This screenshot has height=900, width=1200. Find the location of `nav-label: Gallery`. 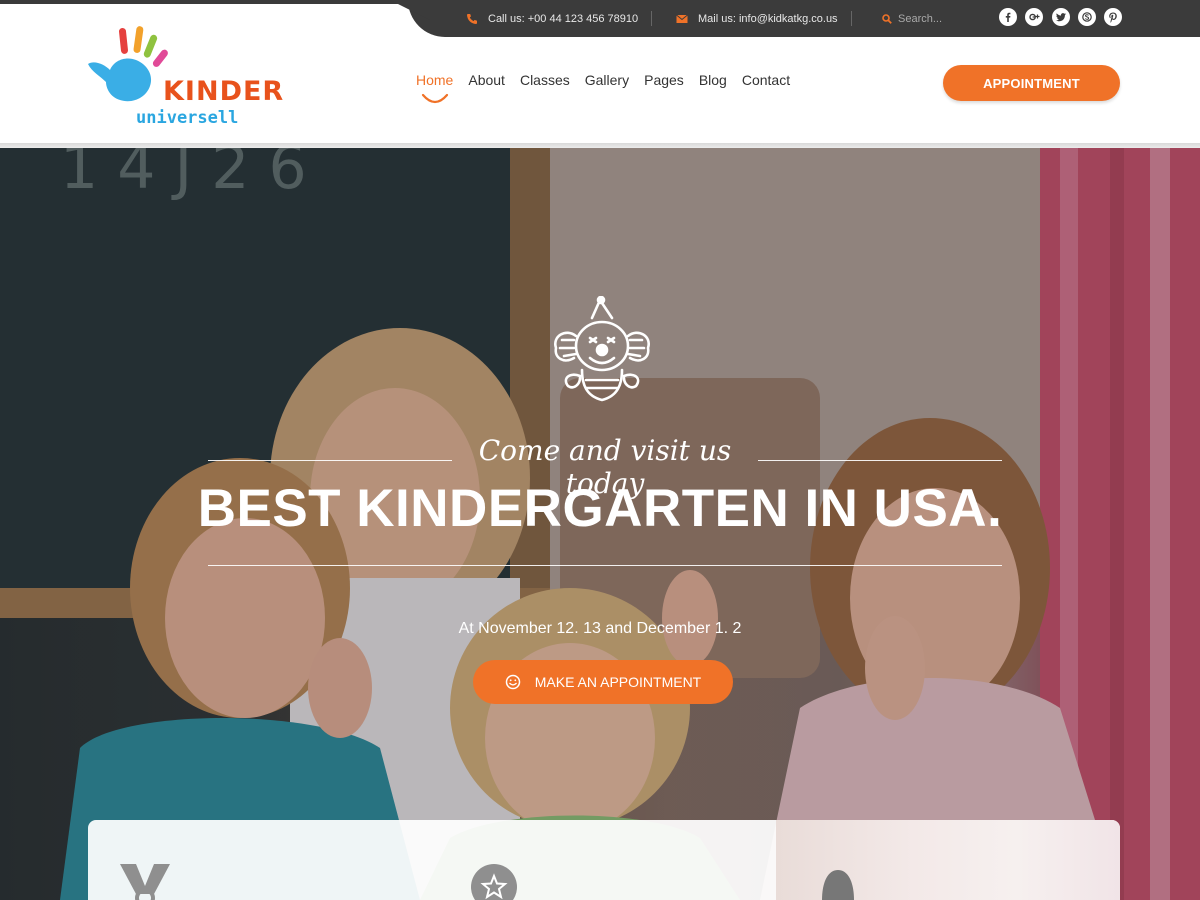

nav-label: Gallery is located at coordinates (607, 80).